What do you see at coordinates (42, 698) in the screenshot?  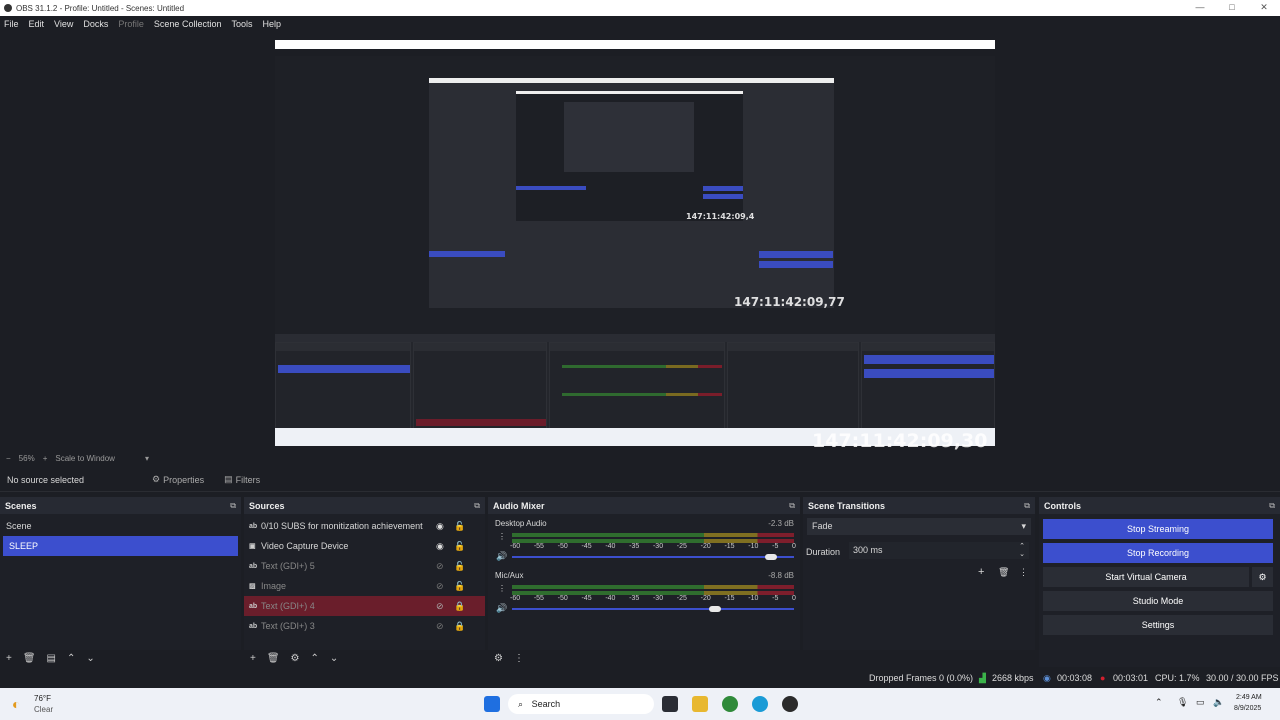 I see `weather-temp: 76°F` at bounding box center [42, 698].